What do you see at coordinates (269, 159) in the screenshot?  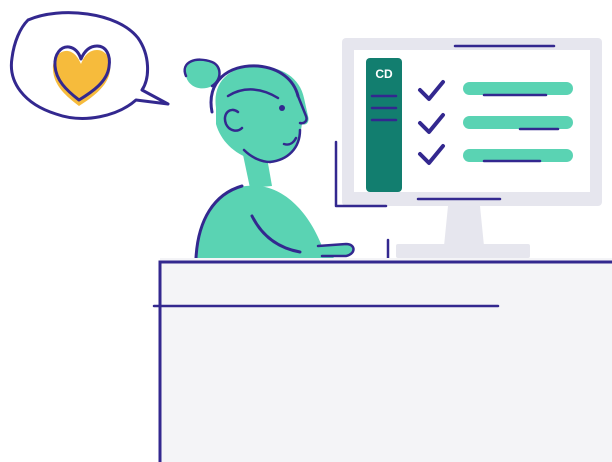 I see `person` at bounding box center [269, 159].